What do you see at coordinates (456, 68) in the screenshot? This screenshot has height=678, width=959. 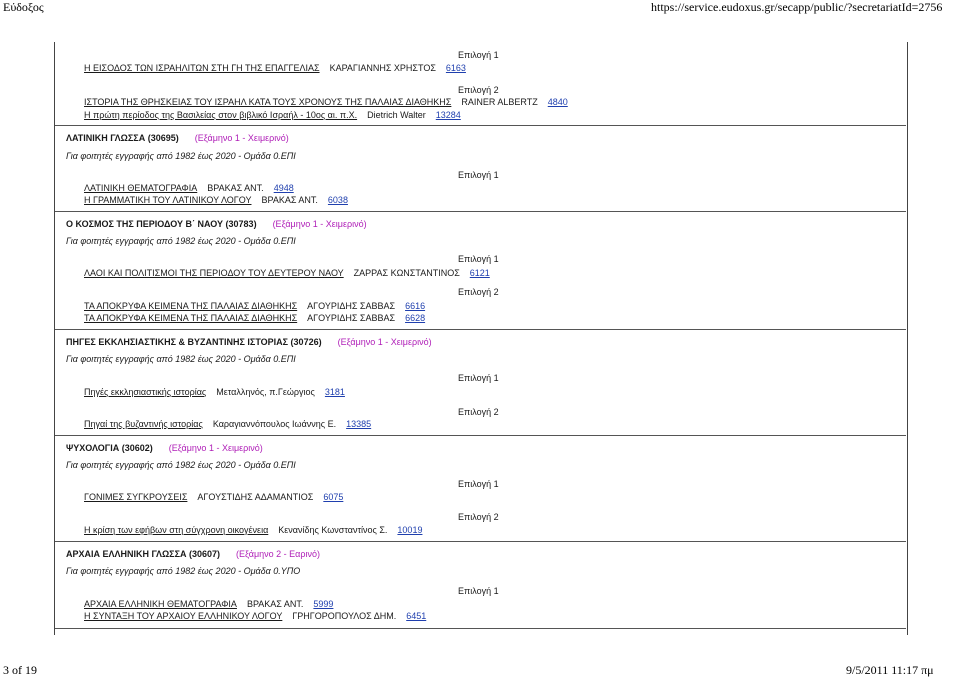 I see `book-code-link: 6163` at bounding box center [456, 68].